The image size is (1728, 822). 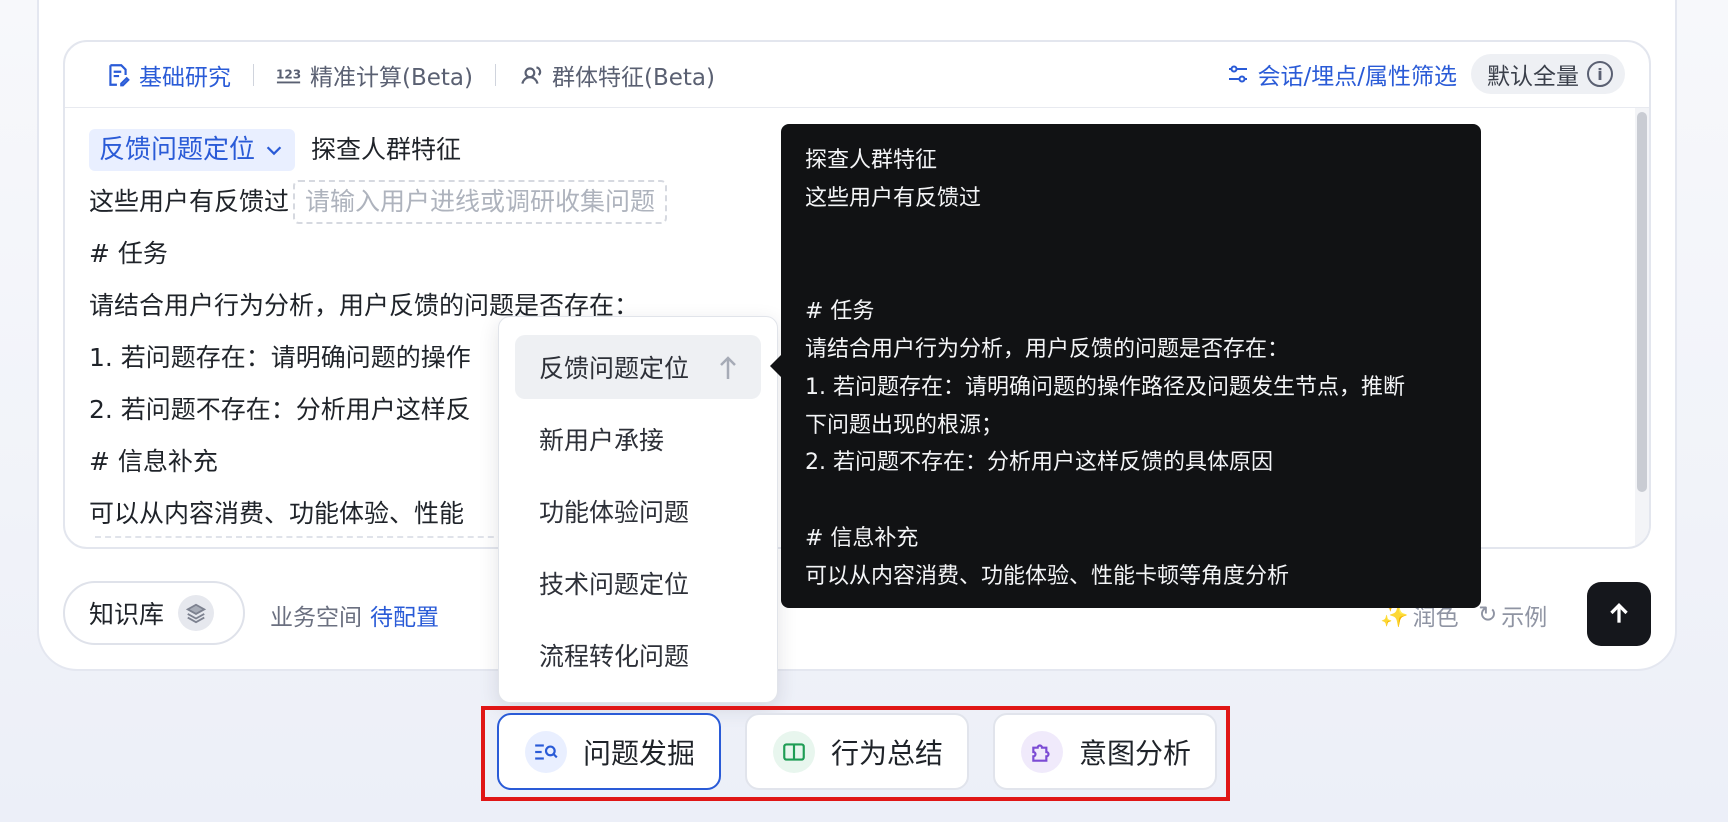 I want to click on chevron-down-icon, so click(x=274, y=151).